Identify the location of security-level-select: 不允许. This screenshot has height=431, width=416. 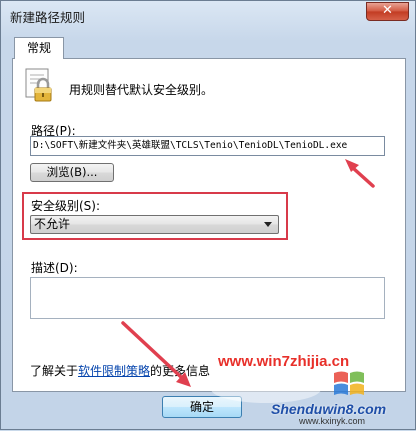
(154, 224).